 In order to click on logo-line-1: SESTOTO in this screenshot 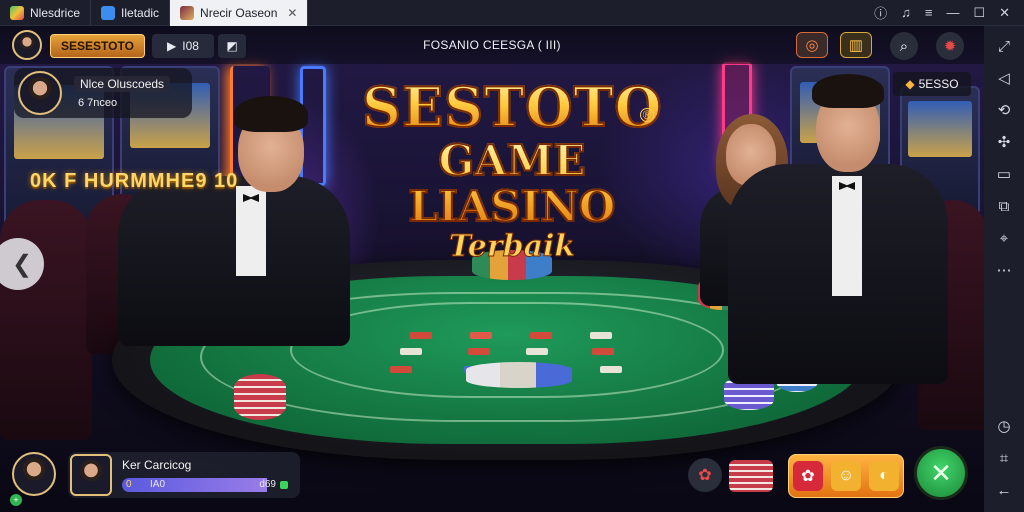, I will do `click(512, 107)`.